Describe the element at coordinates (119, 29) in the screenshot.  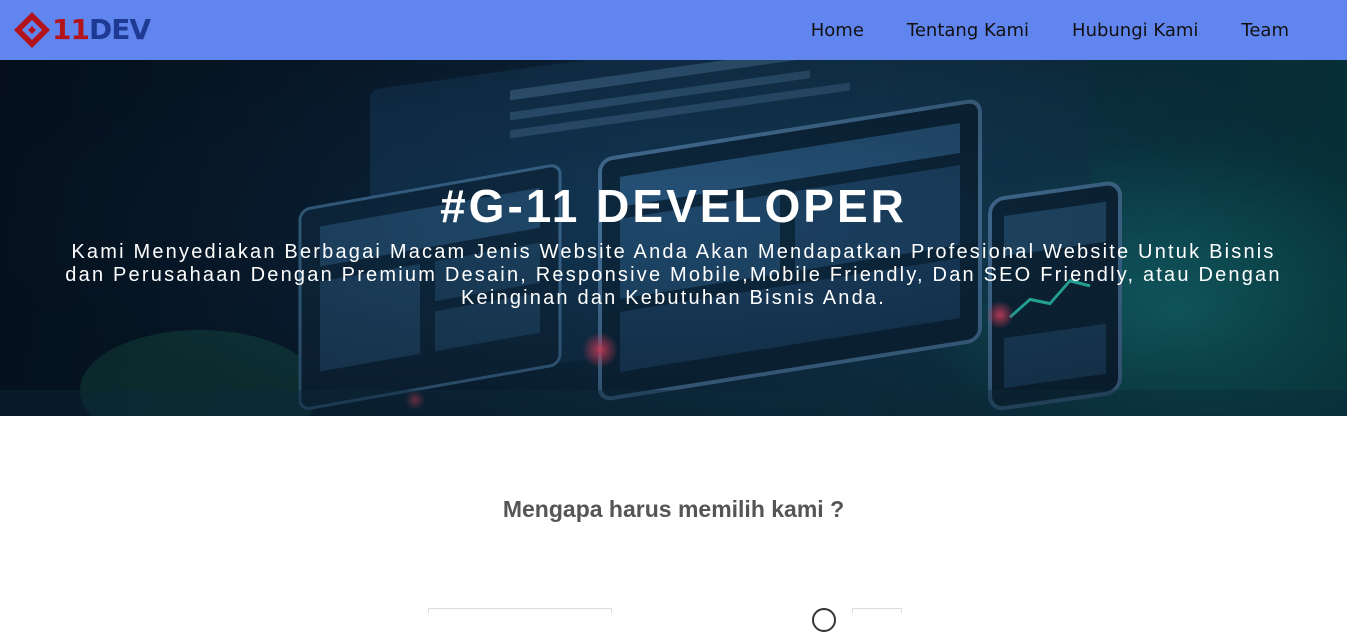
I see `logo-dev-text: DEV` at that location.